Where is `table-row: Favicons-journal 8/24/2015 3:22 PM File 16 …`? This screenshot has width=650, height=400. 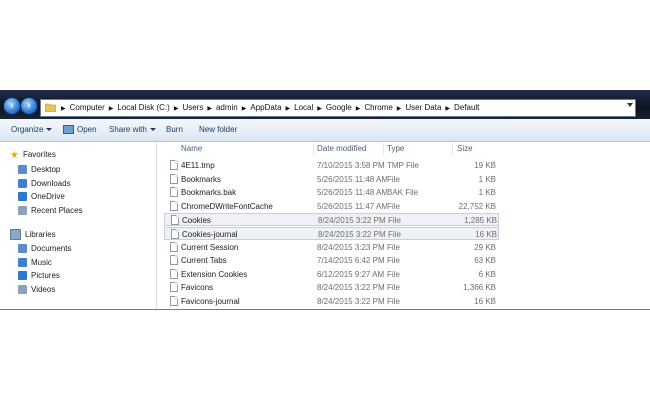 table-row: Favicons-journal 8/24/2015 3:22 PM File 16 … is located at coordinates (331, 301).